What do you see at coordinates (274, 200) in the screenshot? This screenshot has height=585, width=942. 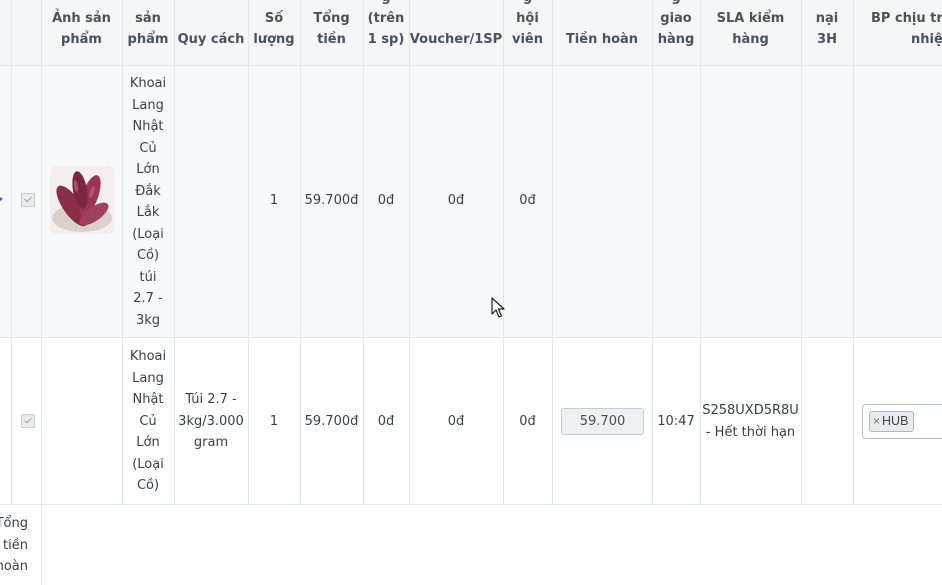 I see `quantity: 1` at bounding box center [274, 200].